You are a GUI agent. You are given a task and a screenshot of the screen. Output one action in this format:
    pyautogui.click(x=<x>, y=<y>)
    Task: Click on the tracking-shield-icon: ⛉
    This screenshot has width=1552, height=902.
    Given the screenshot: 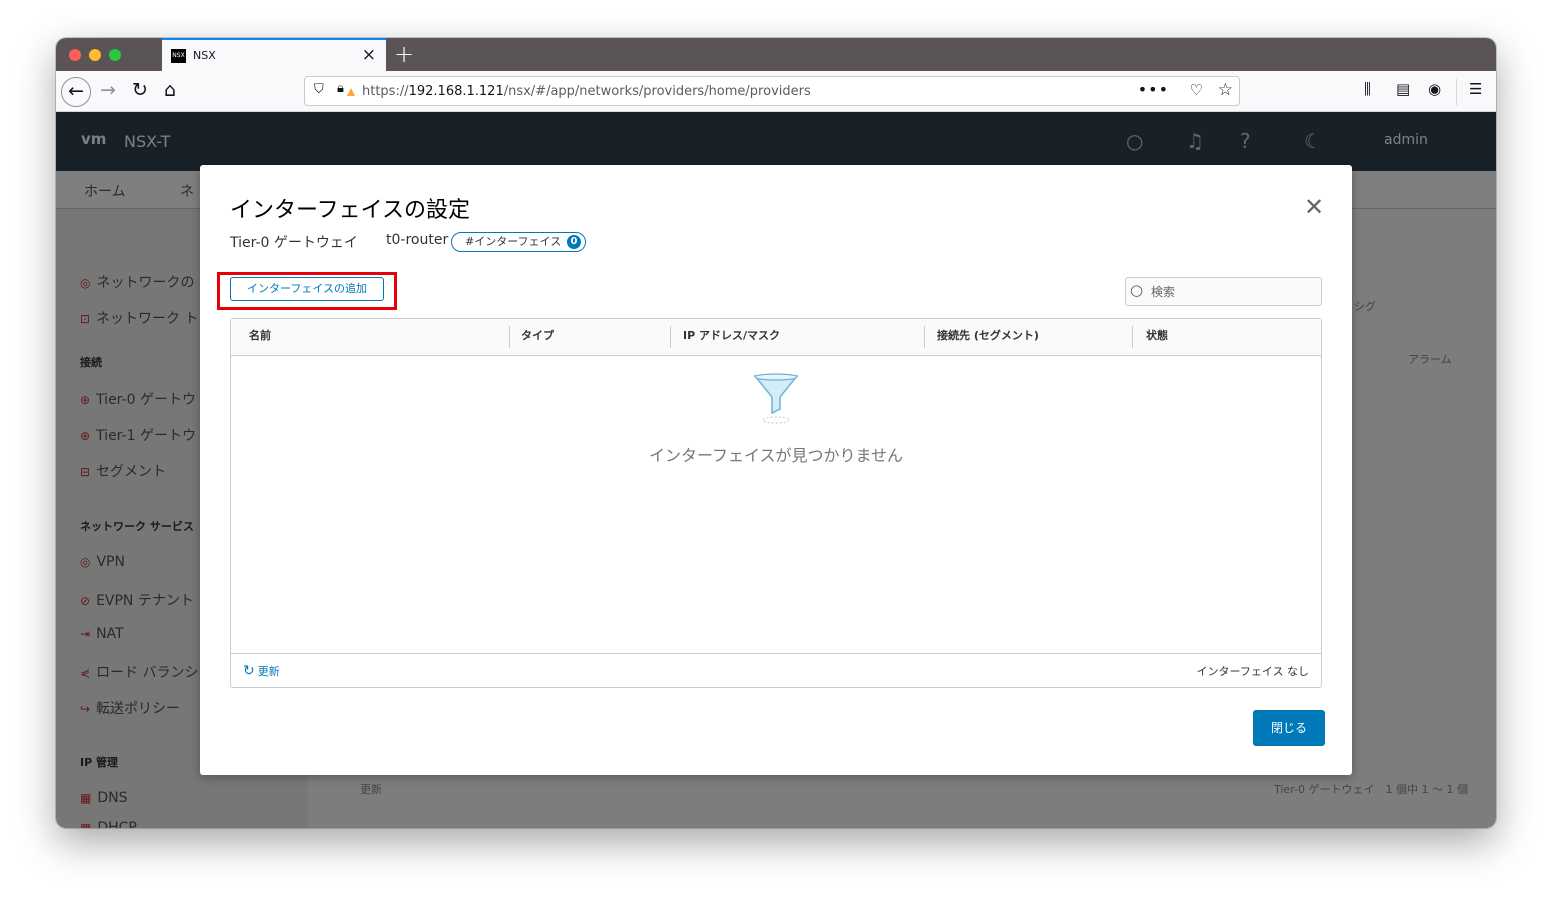 What is the action you would take?
    pyautogui.click(x=319, y=89)
    